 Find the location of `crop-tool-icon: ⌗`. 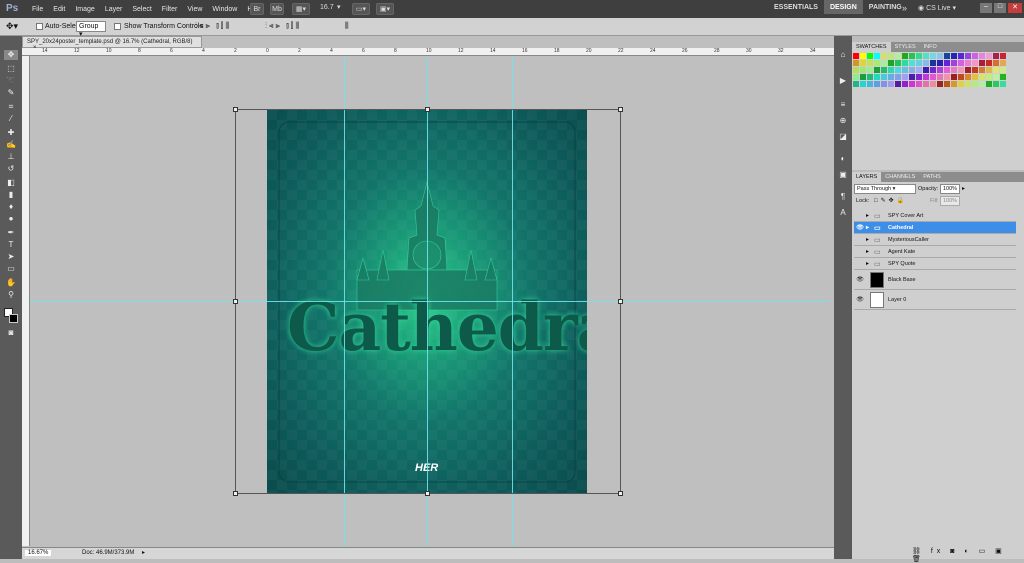

crop-tool-icon: ⌗ is located at coordinates (11, 107).